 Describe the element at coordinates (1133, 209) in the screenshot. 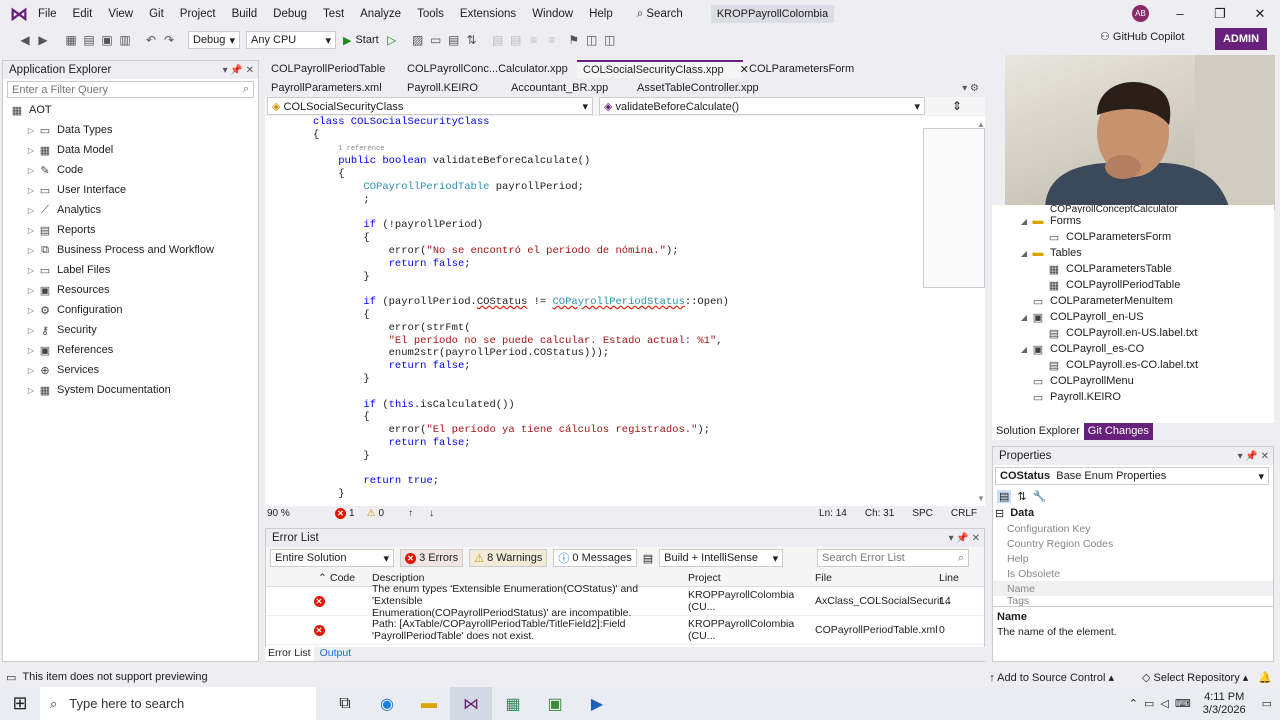

I see `solution-item: COPayrollConceptCalculator` at that location.